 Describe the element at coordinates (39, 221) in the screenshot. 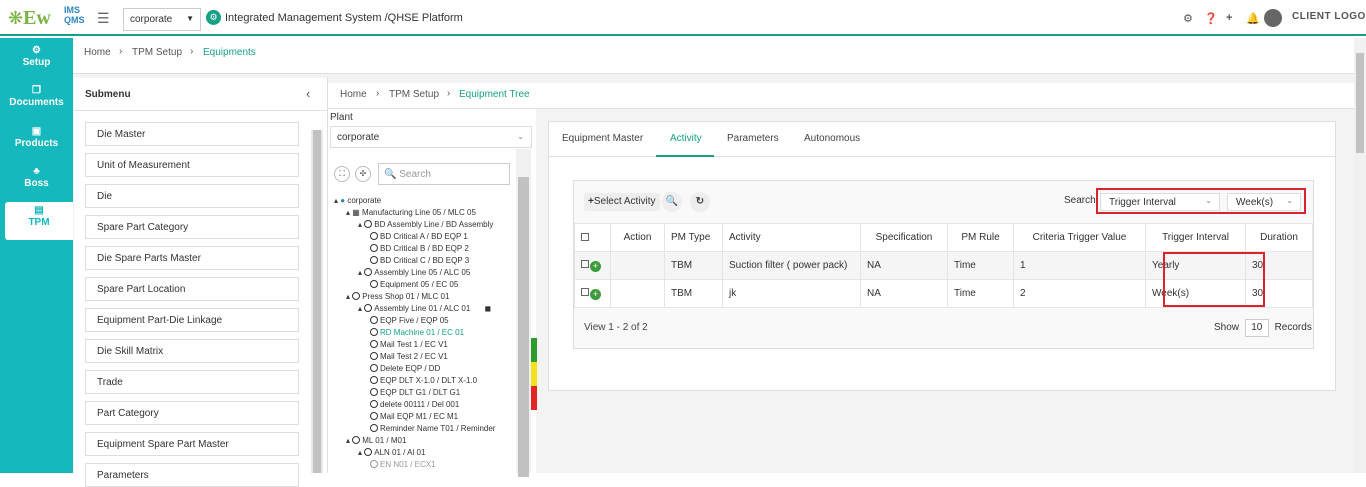

I see `sidebar-item-tpm: ▤ TPM` at that location.